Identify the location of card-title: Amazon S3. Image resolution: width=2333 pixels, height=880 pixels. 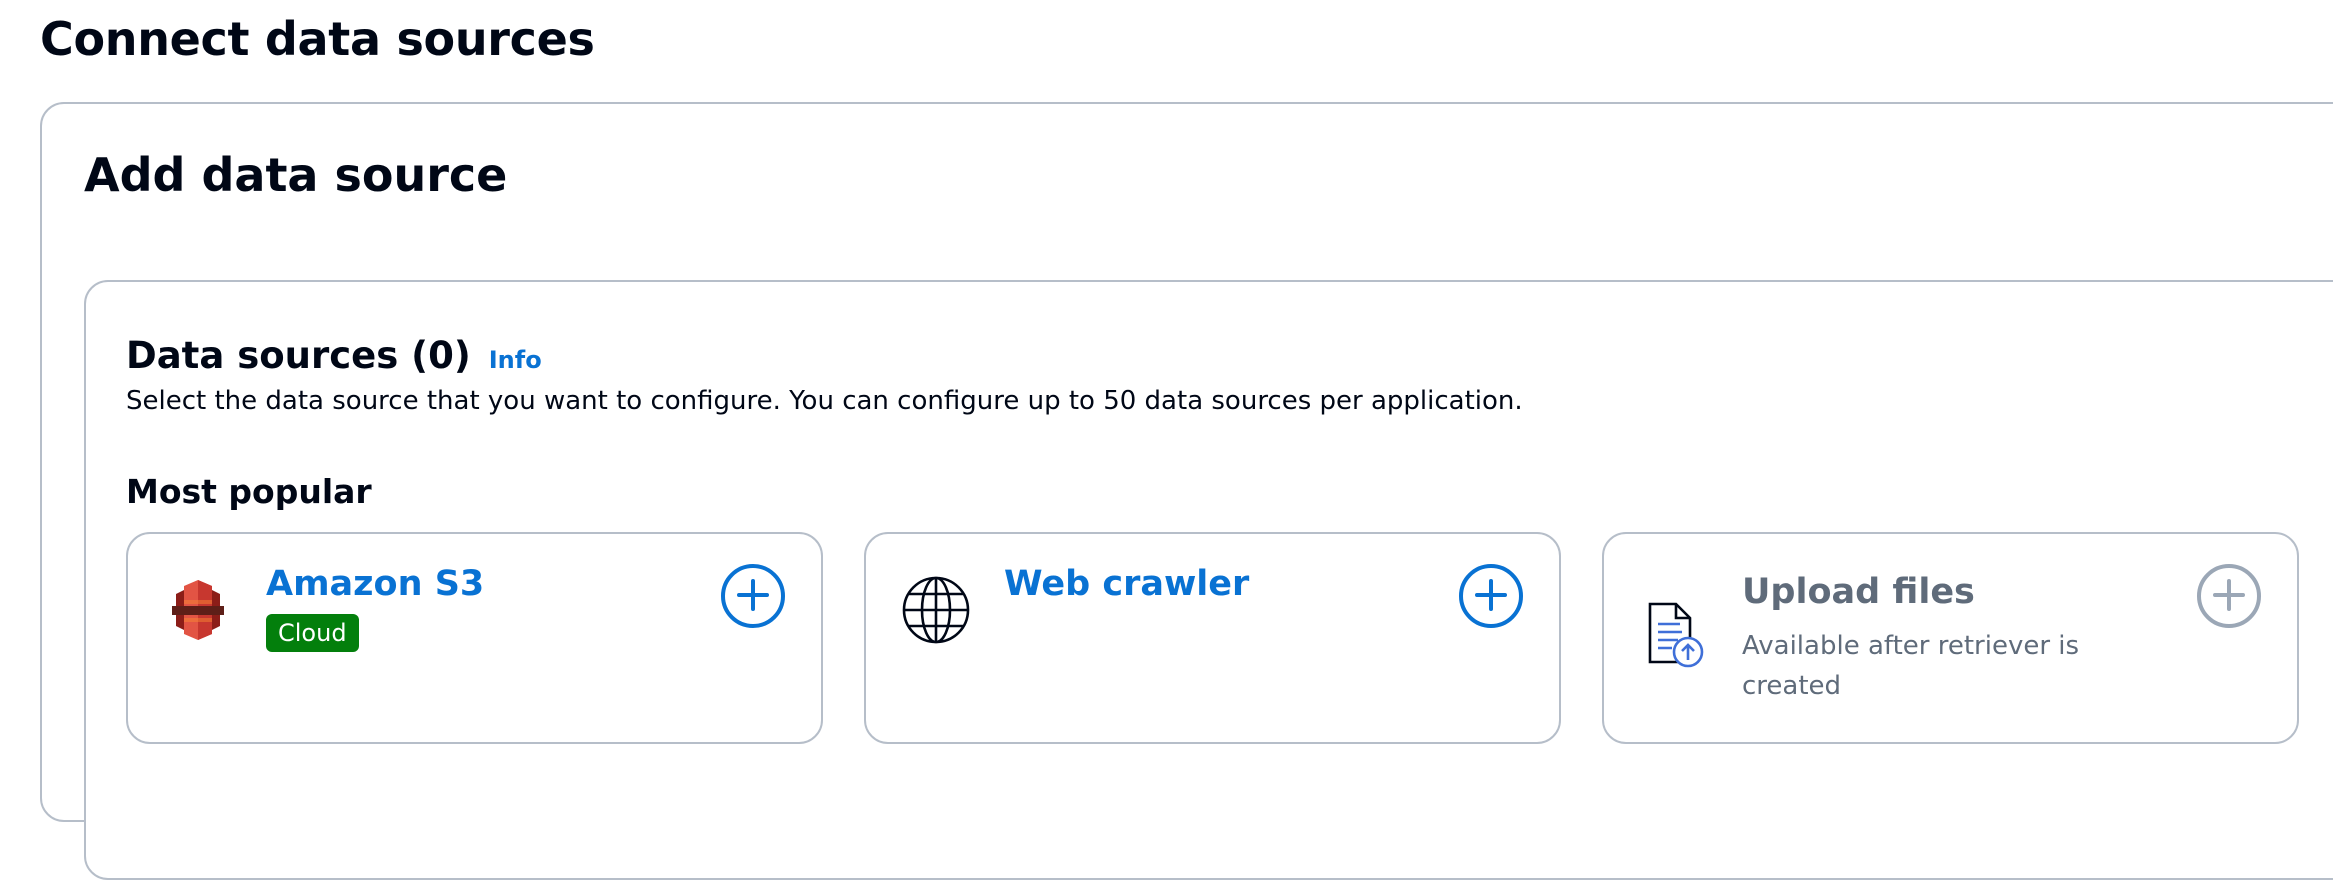
(375, 584).